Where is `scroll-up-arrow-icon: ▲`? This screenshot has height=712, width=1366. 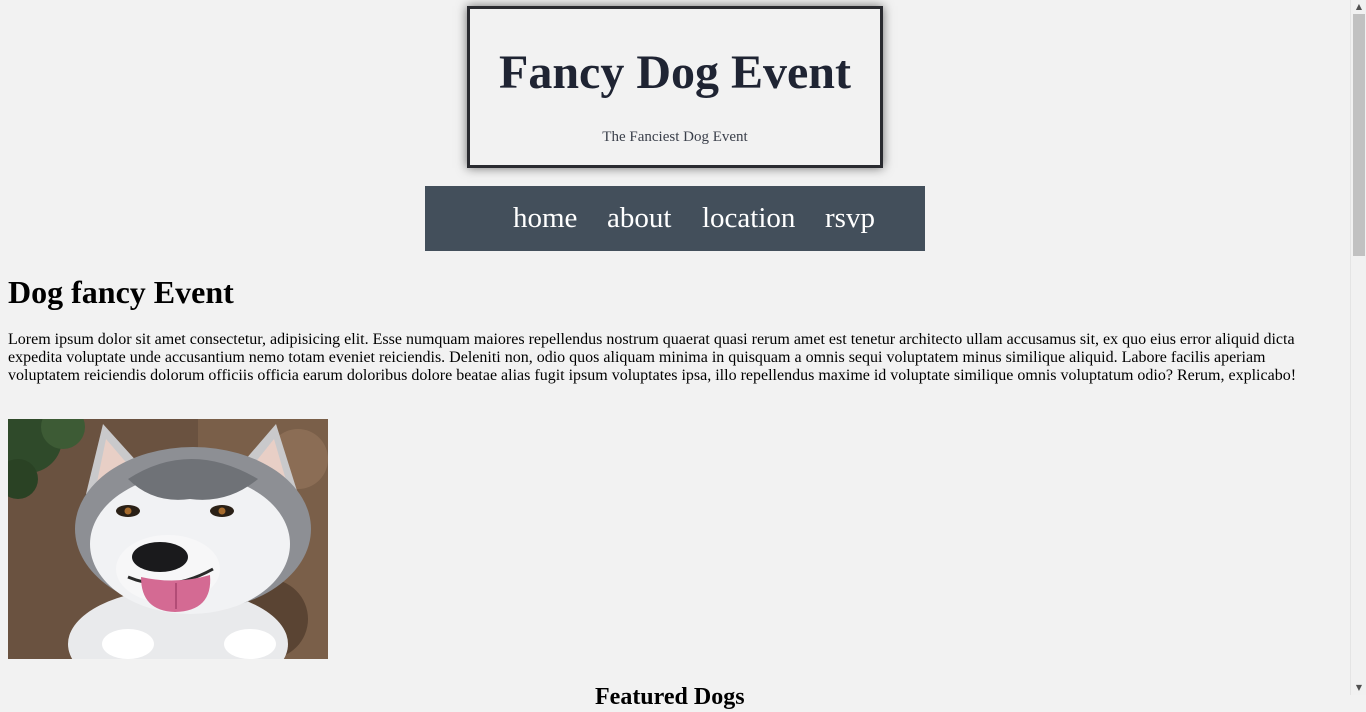 scroll-up-arrow-icon: ▲ is located at coordinates (1358, 7).